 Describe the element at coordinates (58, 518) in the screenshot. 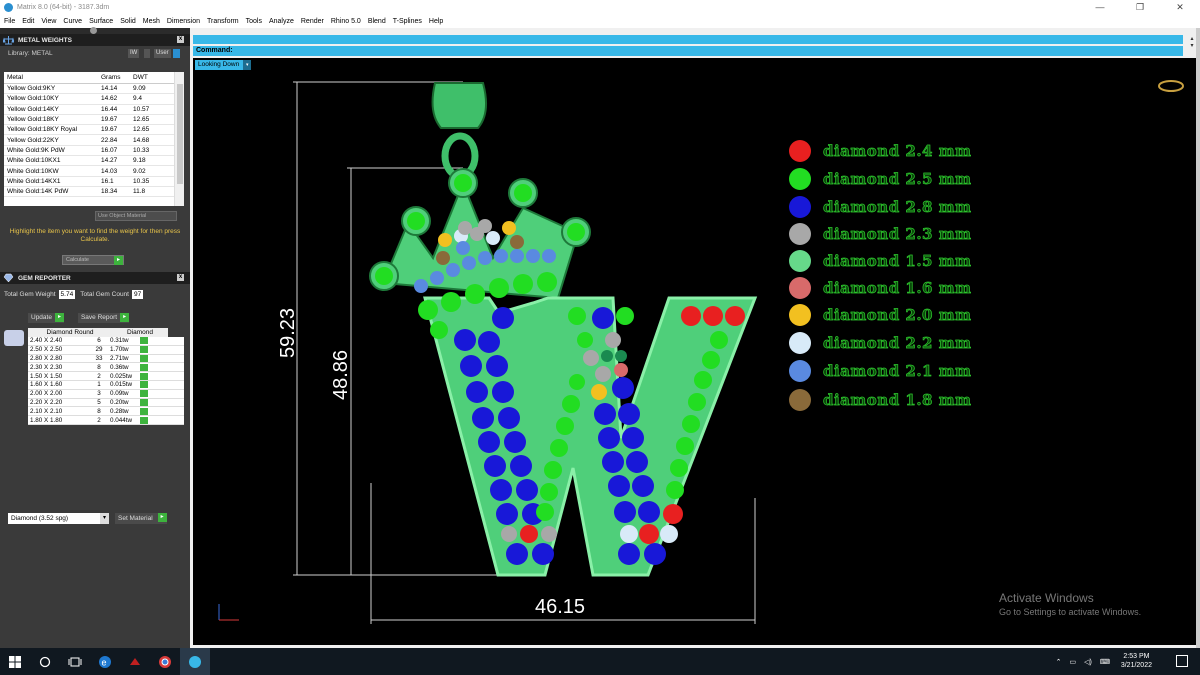

I see `material-select: Diamond (3.52 spg) ▾` at that location.